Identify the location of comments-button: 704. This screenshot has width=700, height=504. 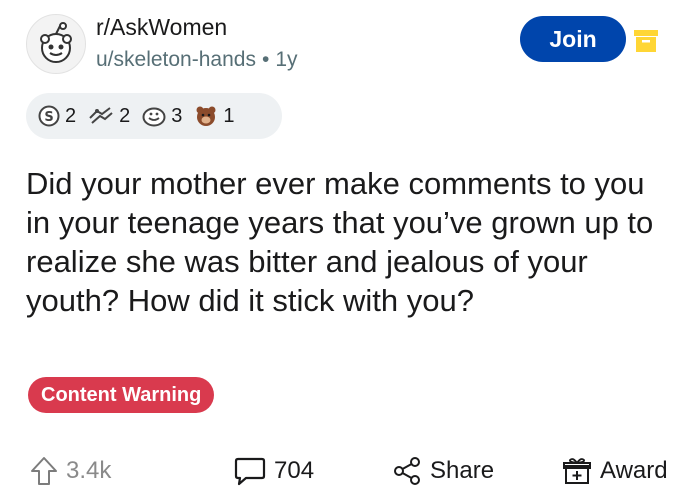
(274, 471).